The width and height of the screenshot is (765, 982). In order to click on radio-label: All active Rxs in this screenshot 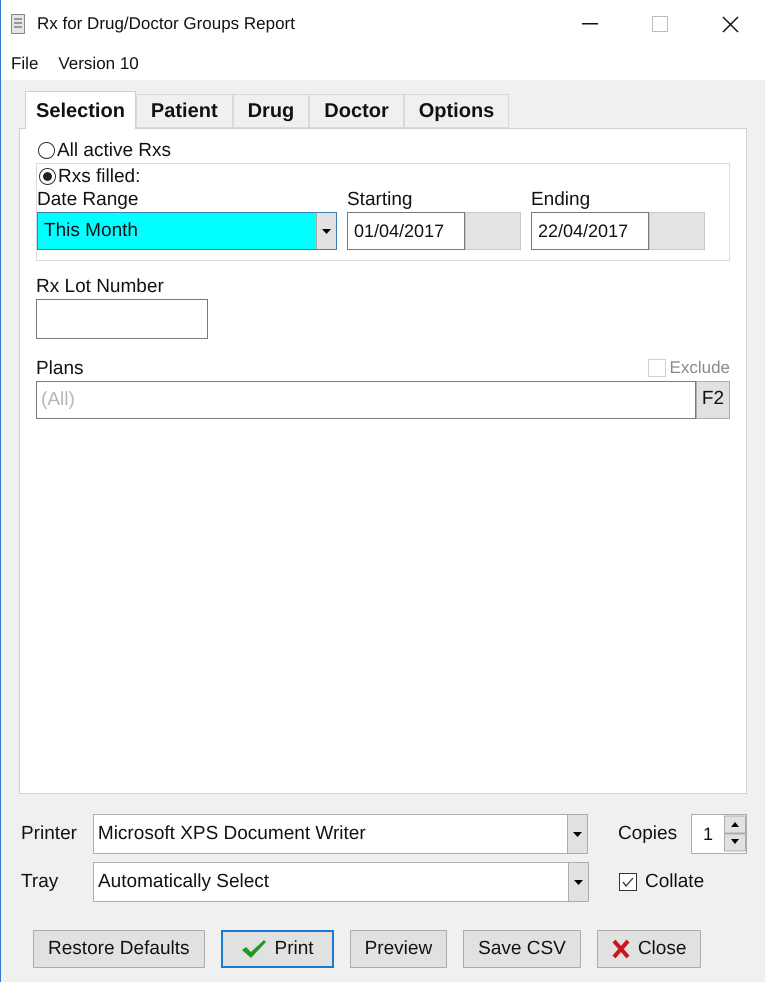, I will do `click(114, 150)`.